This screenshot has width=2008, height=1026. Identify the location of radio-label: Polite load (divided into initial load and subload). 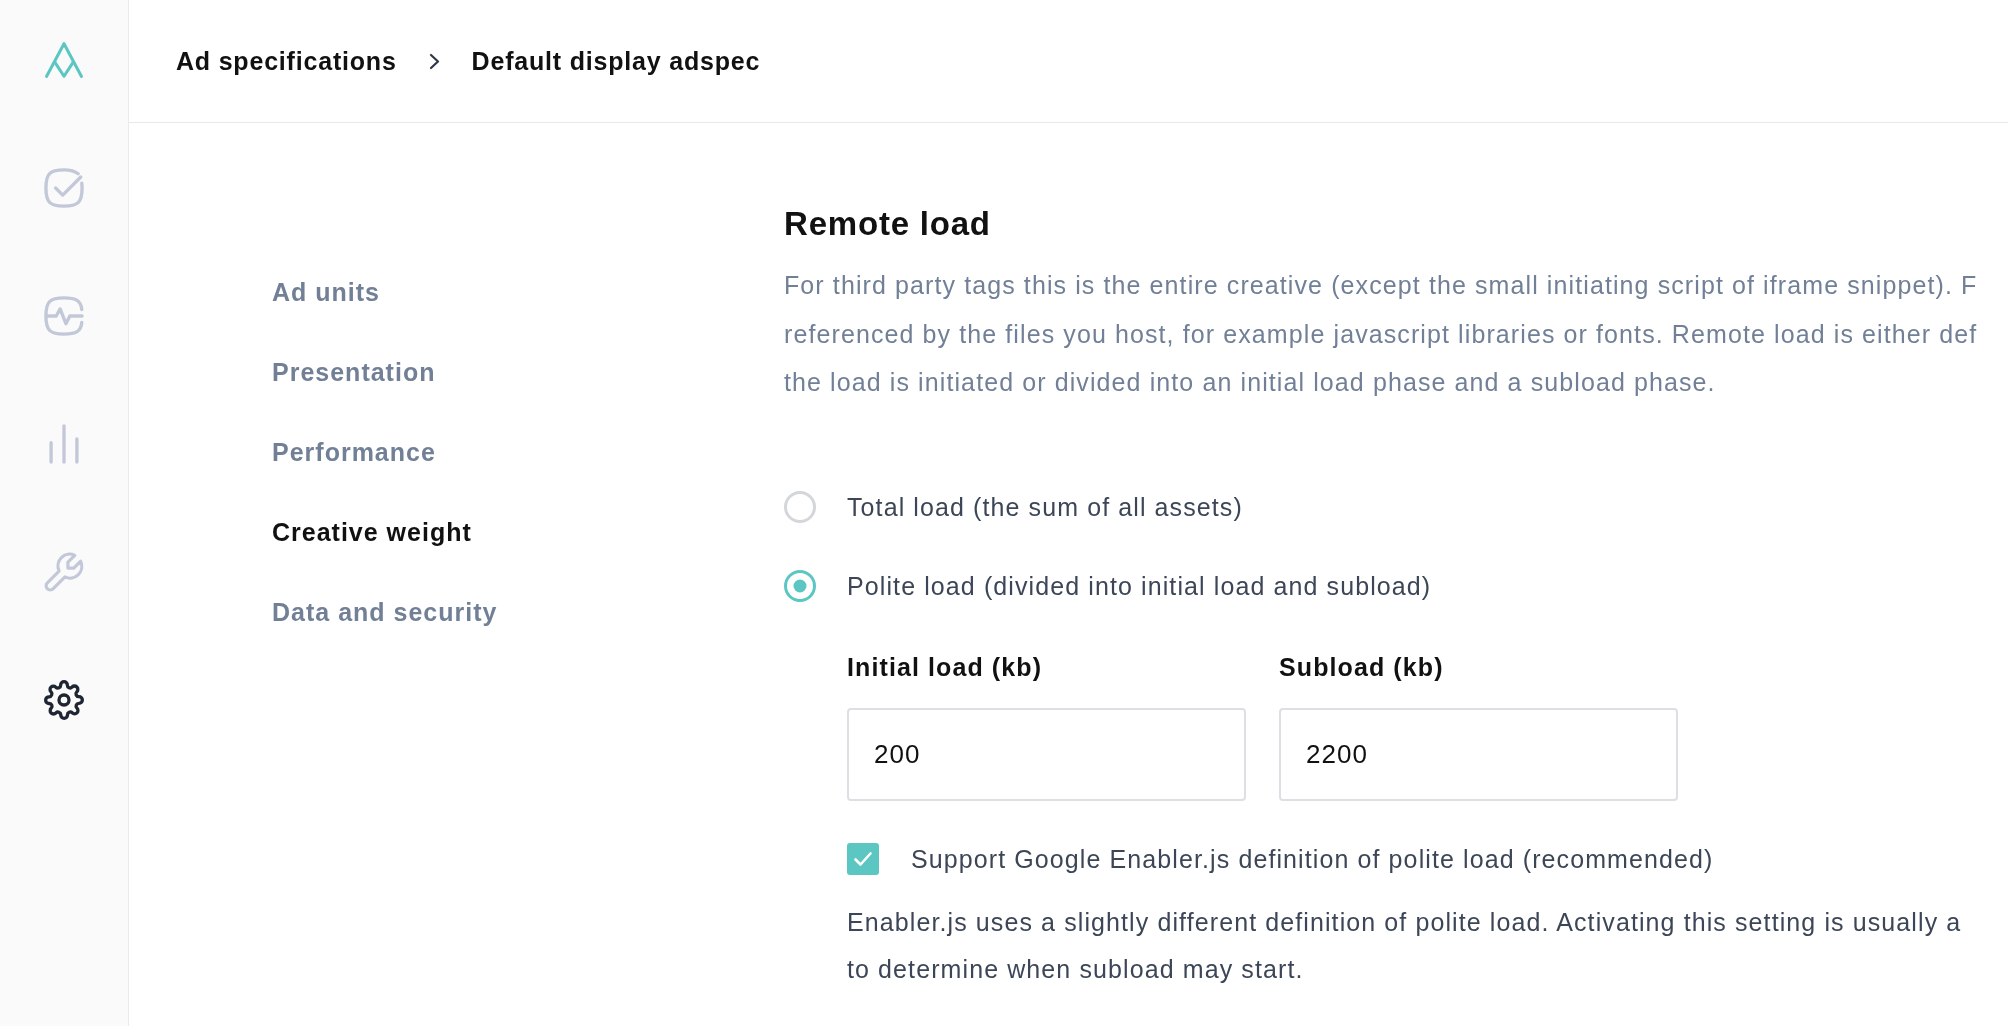
(1139, 586).